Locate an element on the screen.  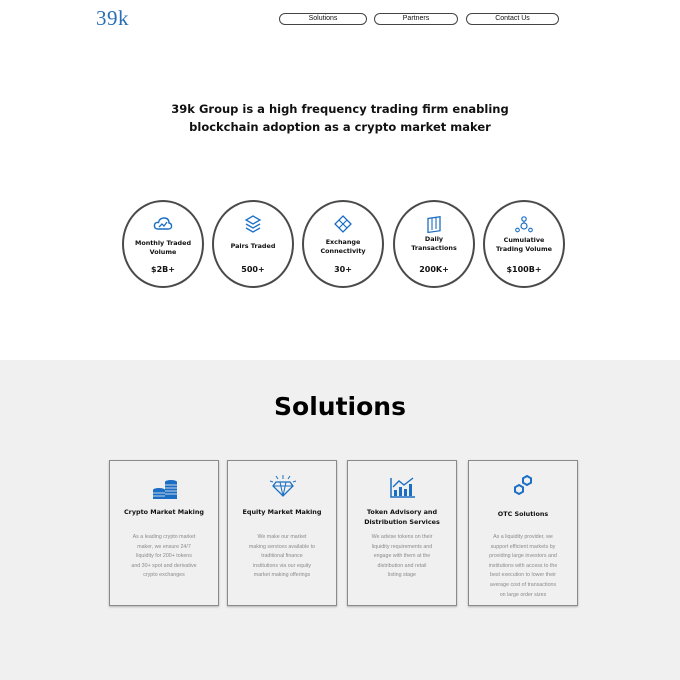
card-title: Equity Market Making is located at coordinates (282, 512).